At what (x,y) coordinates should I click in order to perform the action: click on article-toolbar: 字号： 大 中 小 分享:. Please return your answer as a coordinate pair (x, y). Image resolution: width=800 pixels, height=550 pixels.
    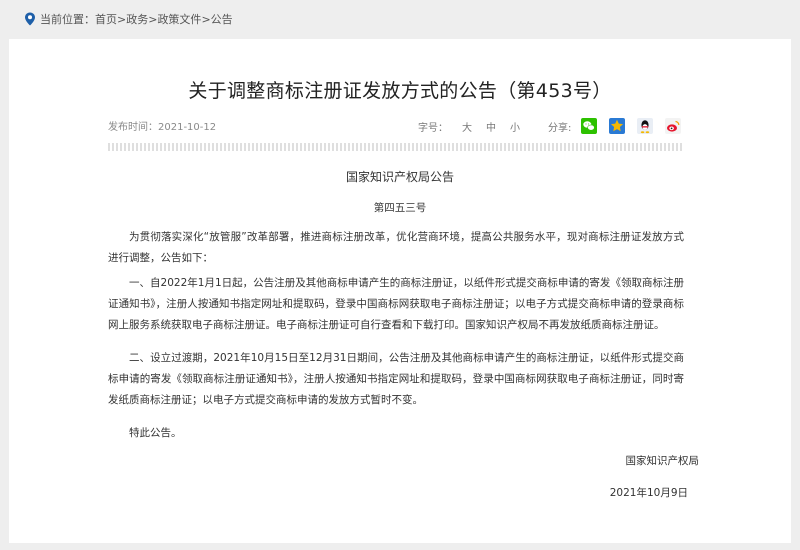
    Looking at the image, I should click on (550, 126).